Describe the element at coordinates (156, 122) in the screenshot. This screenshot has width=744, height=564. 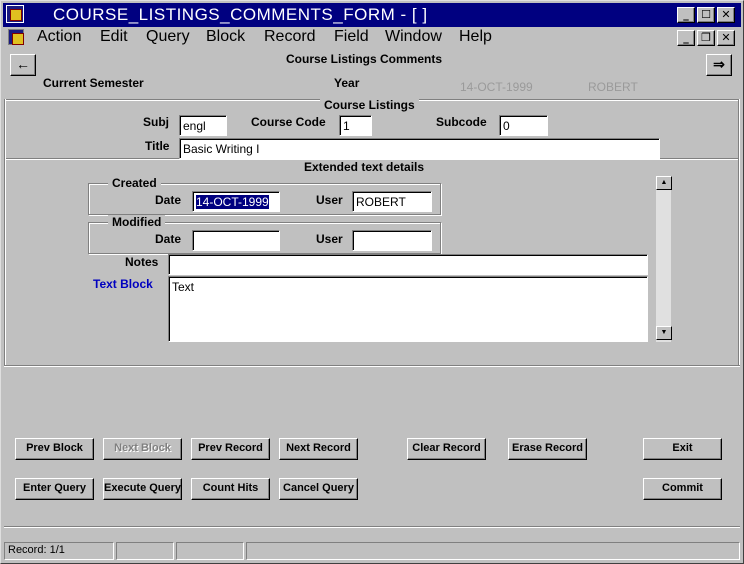
I see `subj-label: Subj` at that location.